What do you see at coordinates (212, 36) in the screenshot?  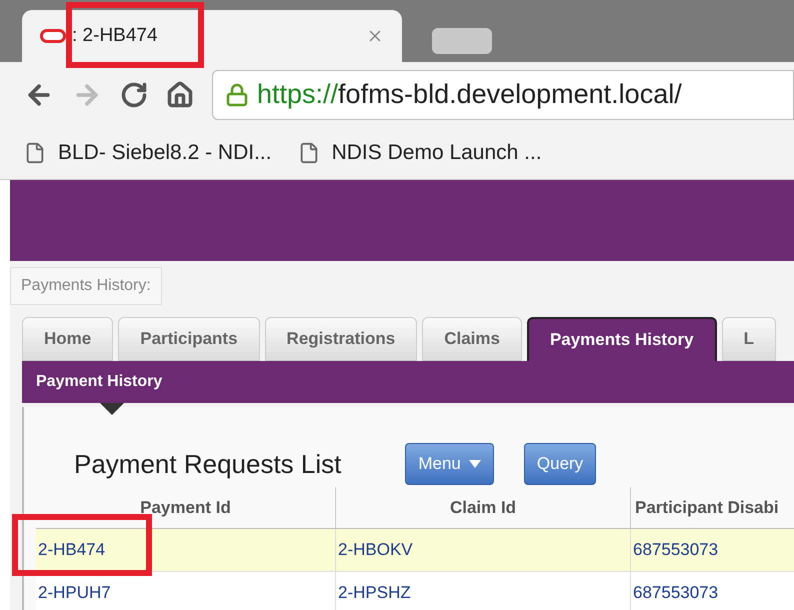 I see `browser-tab: : 2-HB474` at bounding box center [212, 36].